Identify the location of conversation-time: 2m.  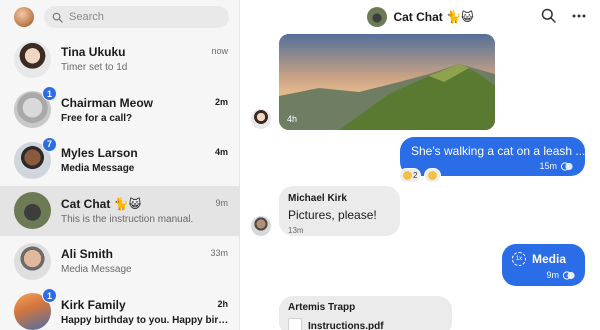
(221, 101).